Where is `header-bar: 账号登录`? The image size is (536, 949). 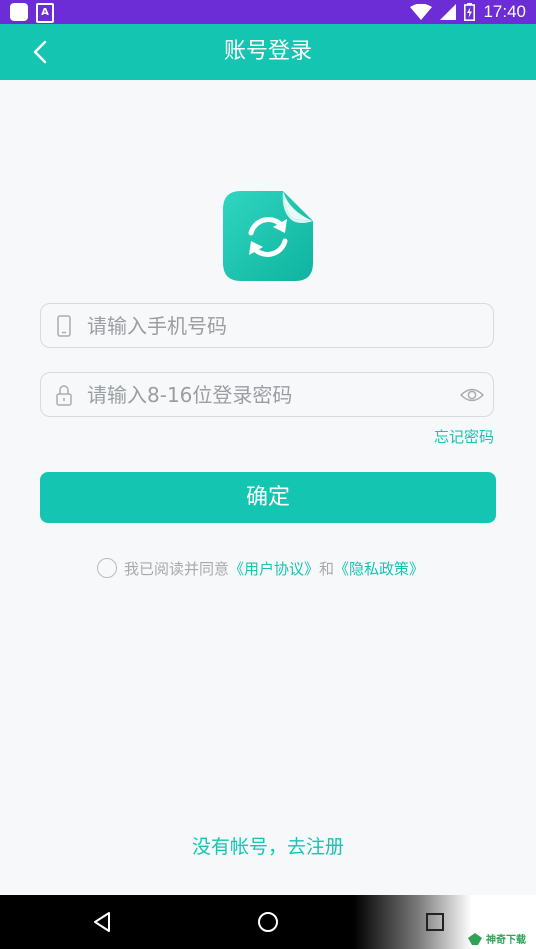
header-bar: 账号登录 is located at coordinates (268, 52).